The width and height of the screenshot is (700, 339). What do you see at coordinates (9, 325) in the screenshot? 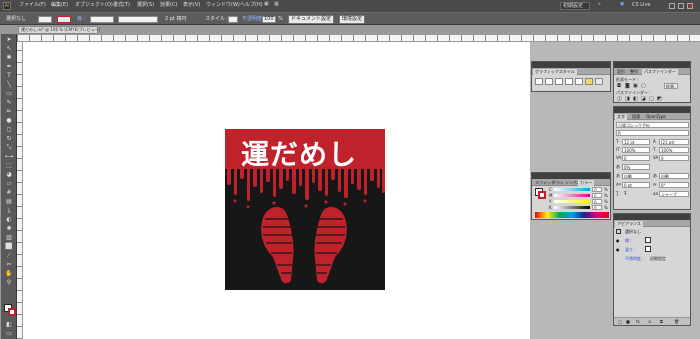
I see `drawing-mode-icon: ◧` at bounding box center [9, 325].